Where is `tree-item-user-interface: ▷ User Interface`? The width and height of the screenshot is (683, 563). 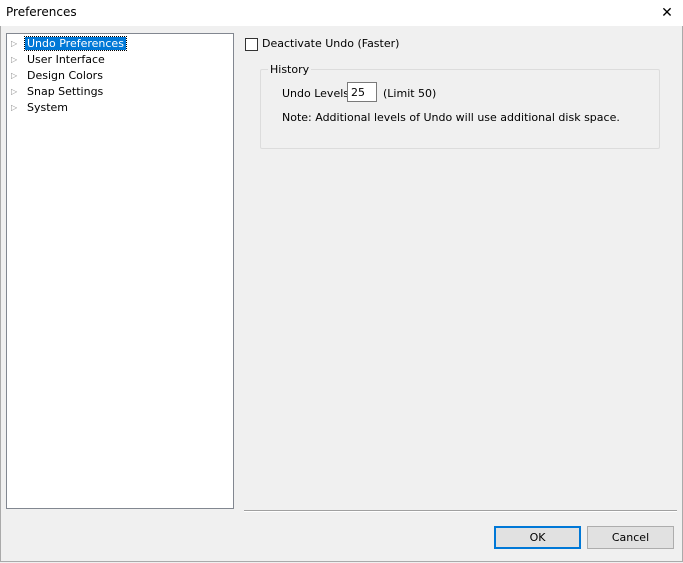
tree-item-user-interface: ▷ User Interface is located at coordinates (59, 60).